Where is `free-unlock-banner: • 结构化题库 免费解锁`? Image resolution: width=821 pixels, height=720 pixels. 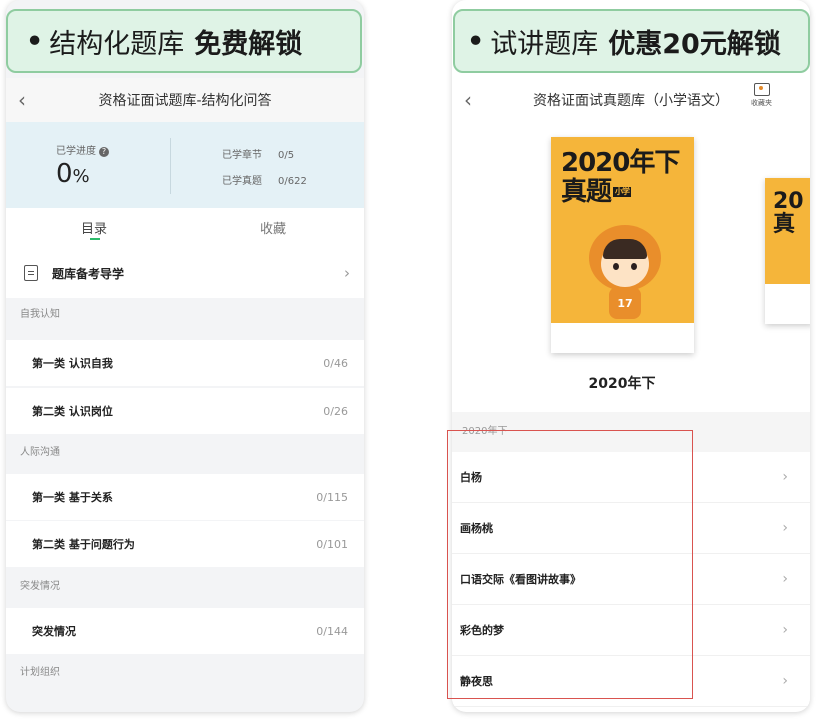 free-unlock-banner: • 结构化题库 免费解锁 is located at coordinates (184, 41).